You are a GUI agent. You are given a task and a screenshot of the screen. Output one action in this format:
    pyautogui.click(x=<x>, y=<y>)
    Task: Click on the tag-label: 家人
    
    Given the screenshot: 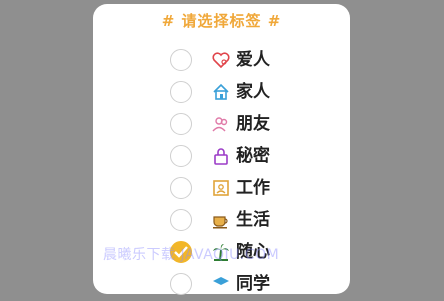 What is the action you would take?
    pyautogui.click(x=253, y=92)
    